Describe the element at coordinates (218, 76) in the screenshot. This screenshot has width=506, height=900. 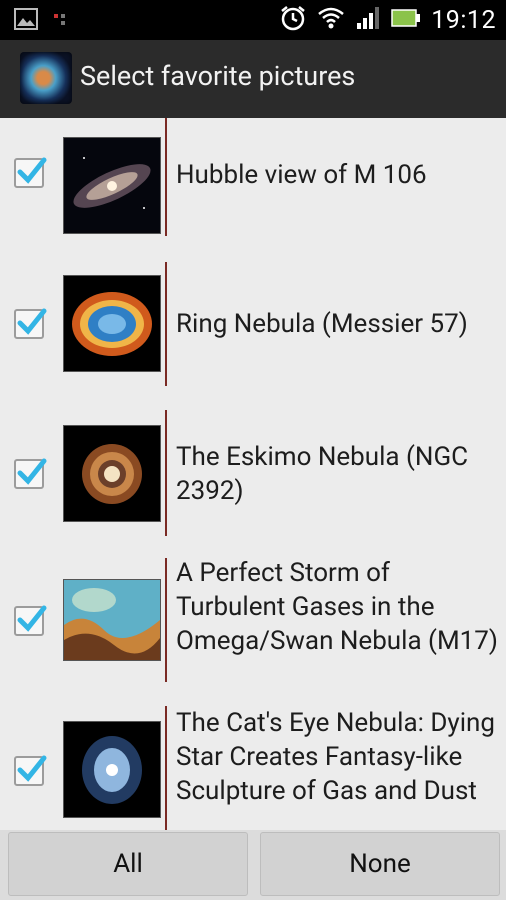
I see `page-title: Select favorite pictures` at that location.